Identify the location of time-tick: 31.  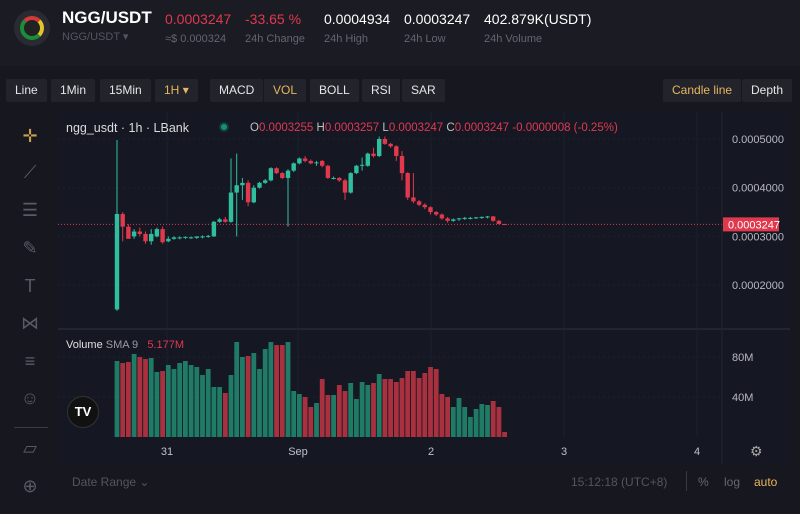
(167, 452).